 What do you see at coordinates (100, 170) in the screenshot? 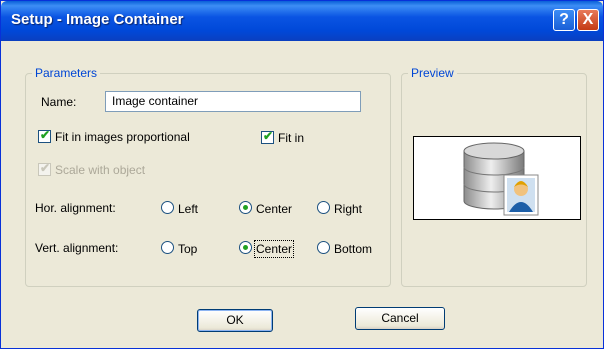
I see `scale-with-object-label: Scale with object` at bounding box center [100, 170].